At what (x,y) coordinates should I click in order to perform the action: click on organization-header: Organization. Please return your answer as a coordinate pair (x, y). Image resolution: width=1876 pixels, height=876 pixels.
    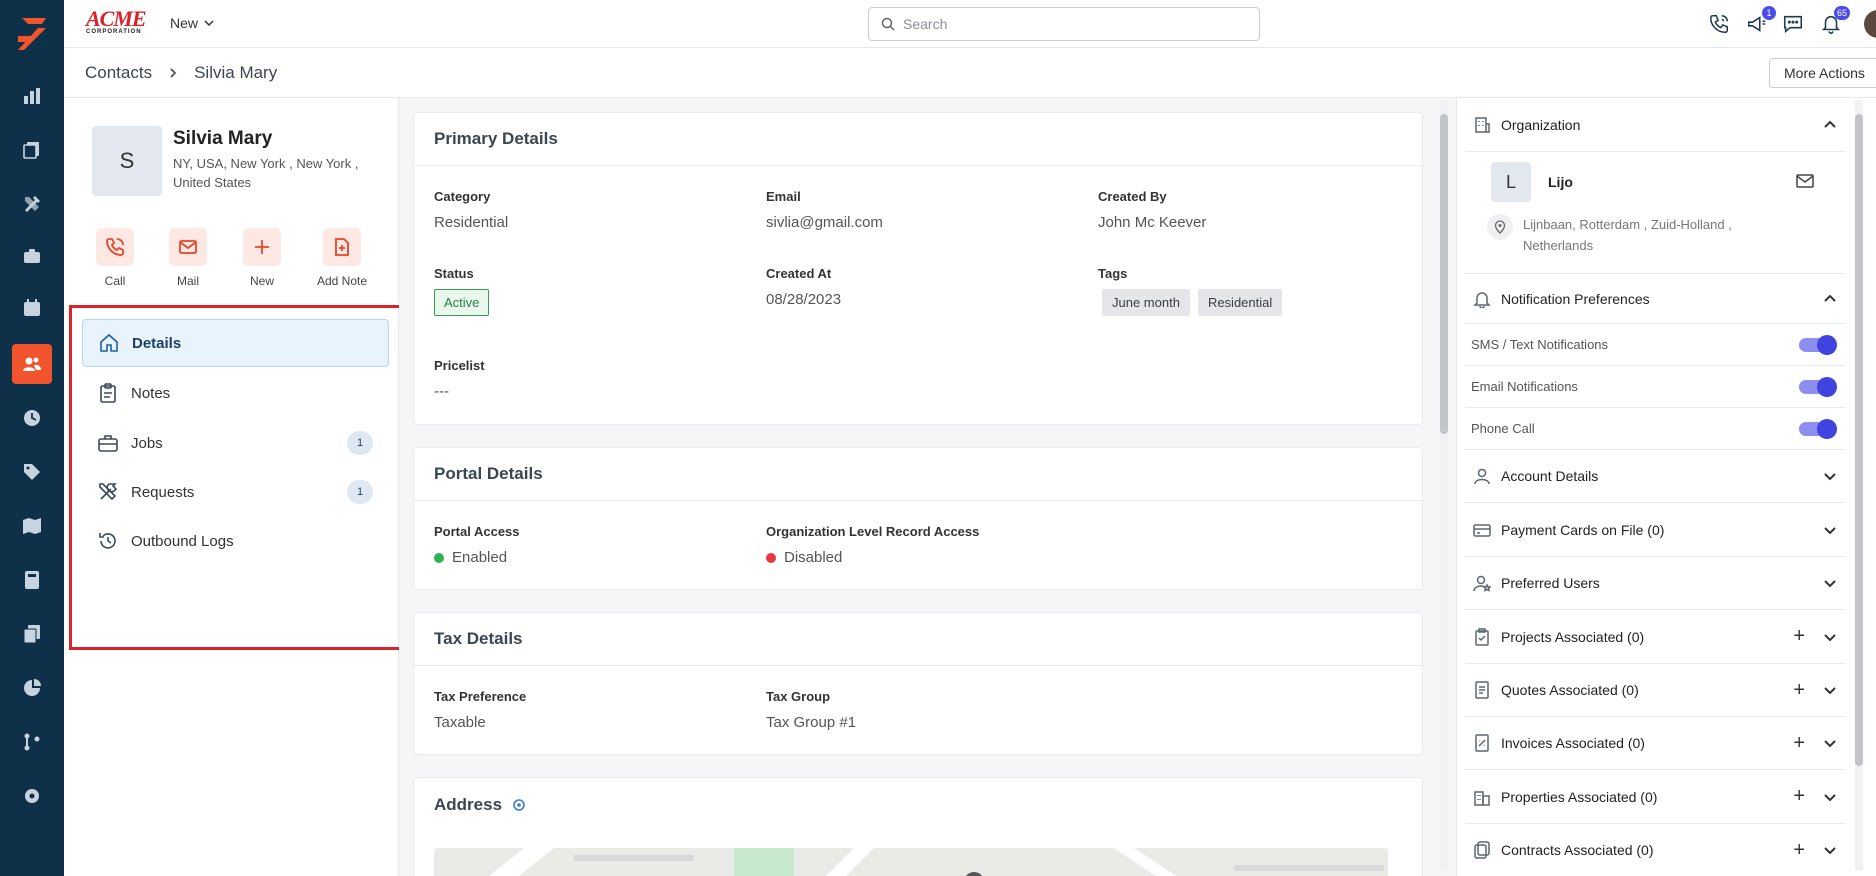
    Looking at the image, I should click on (1655, 125).